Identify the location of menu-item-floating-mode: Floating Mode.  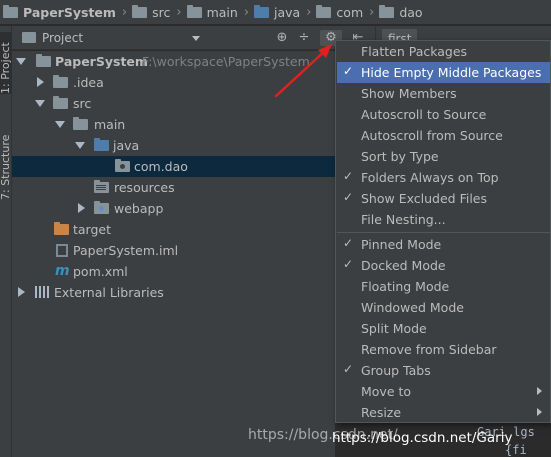
(443, 286).